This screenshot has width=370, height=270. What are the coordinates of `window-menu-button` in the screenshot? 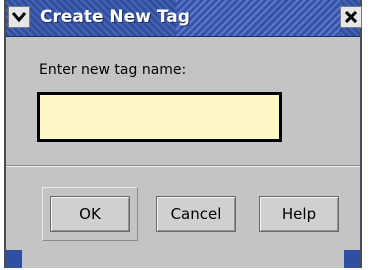 It's located at (19, 17).